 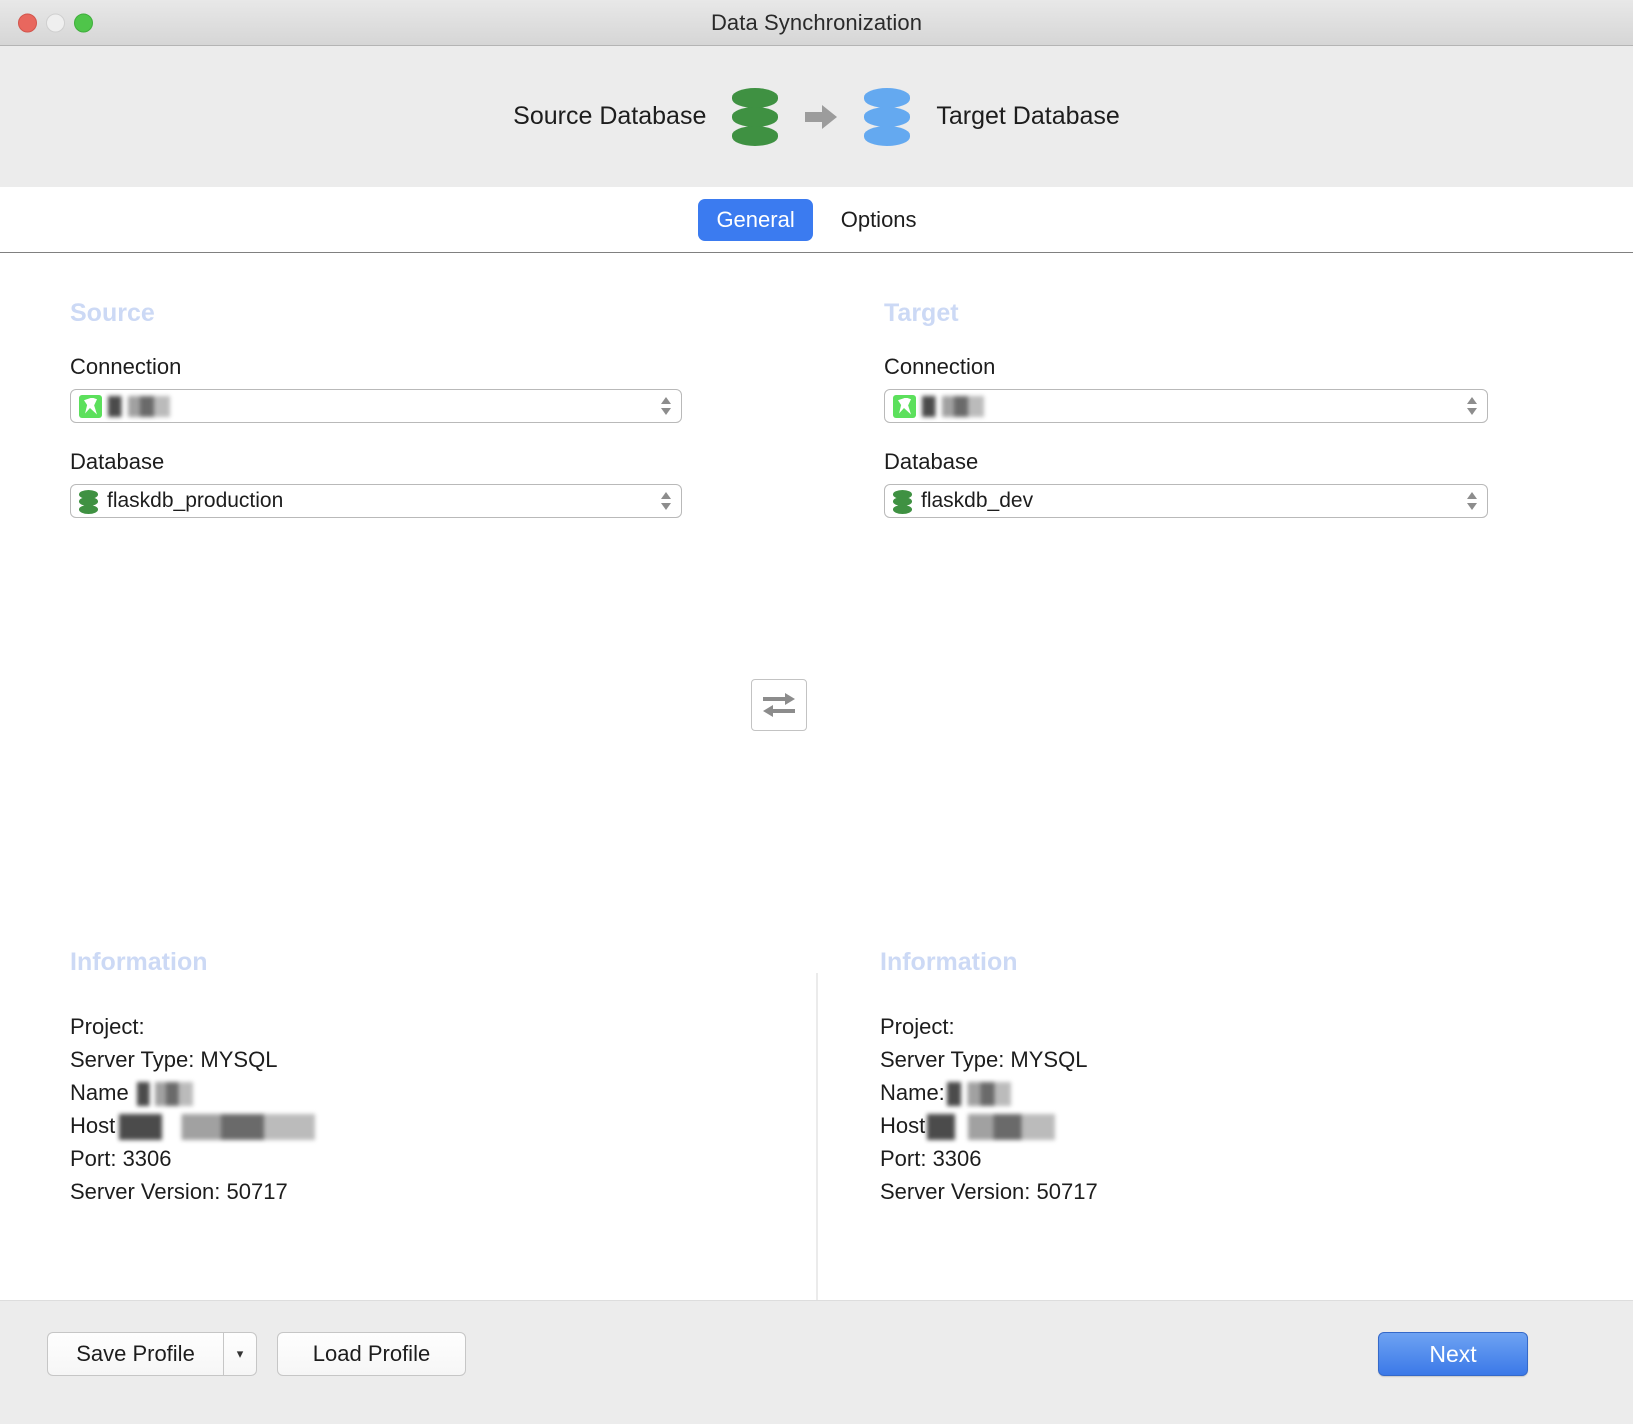 I want to click on source-info-name-redacted, so click(x=164, y=1094).